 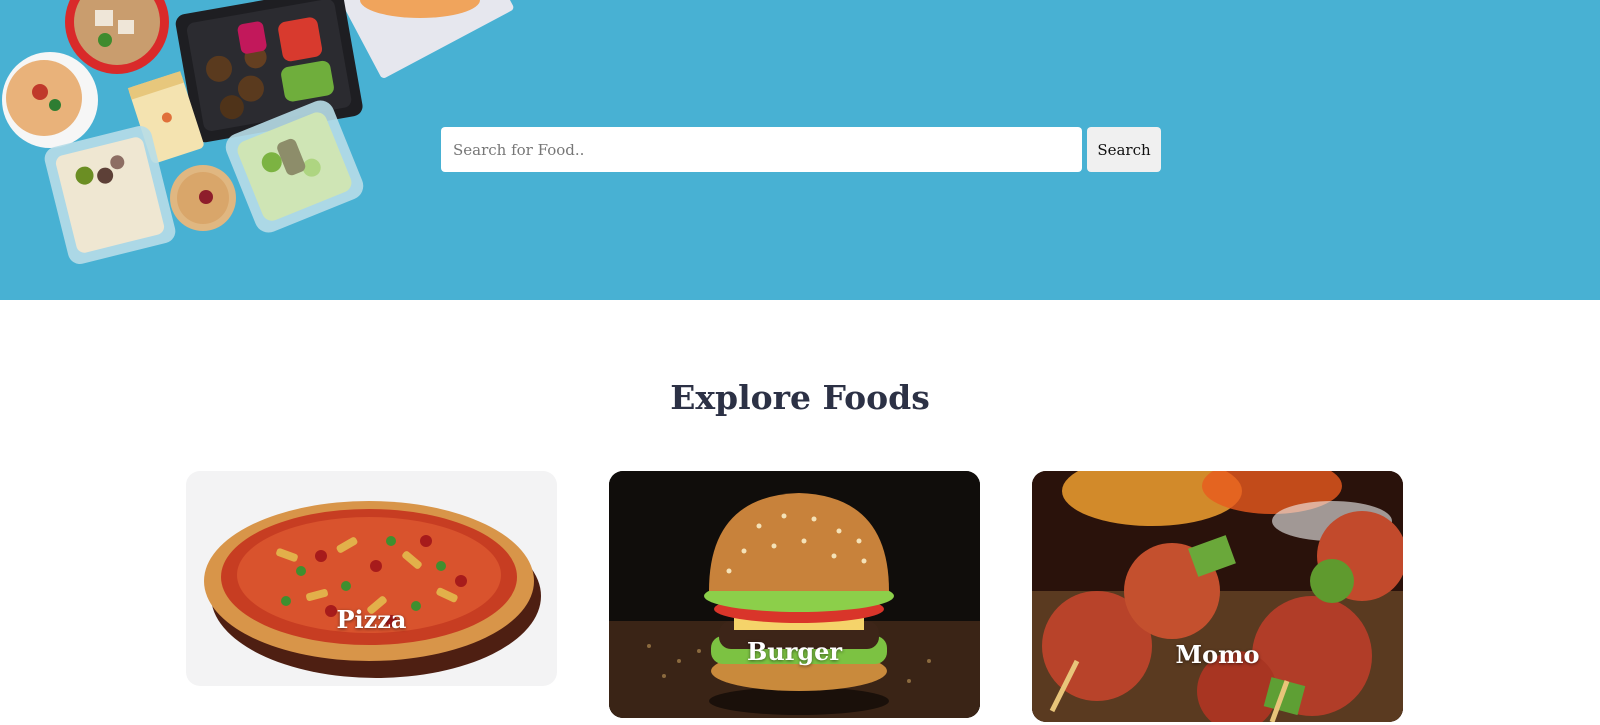 I want to click on burger-icon, so click(x=794, y=594).